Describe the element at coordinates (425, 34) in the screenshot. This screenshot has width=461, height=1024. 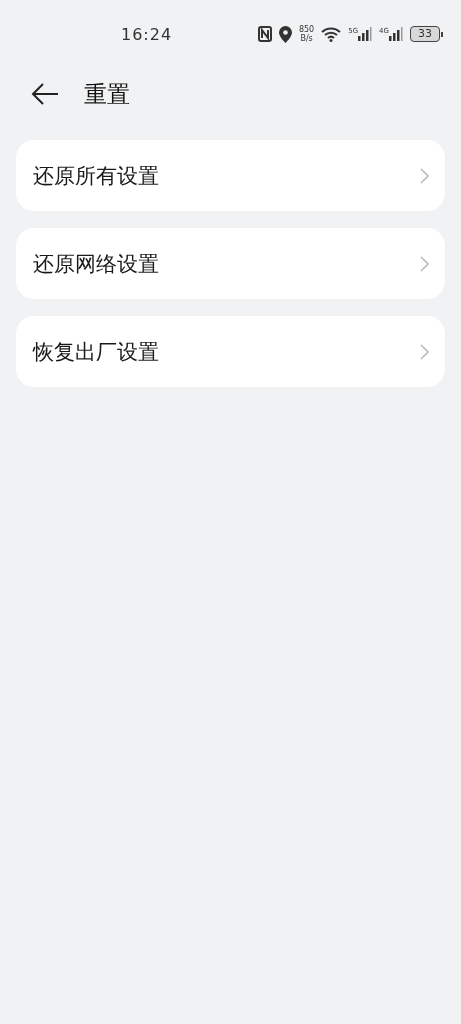
I see `battery-level: 33` at that location.